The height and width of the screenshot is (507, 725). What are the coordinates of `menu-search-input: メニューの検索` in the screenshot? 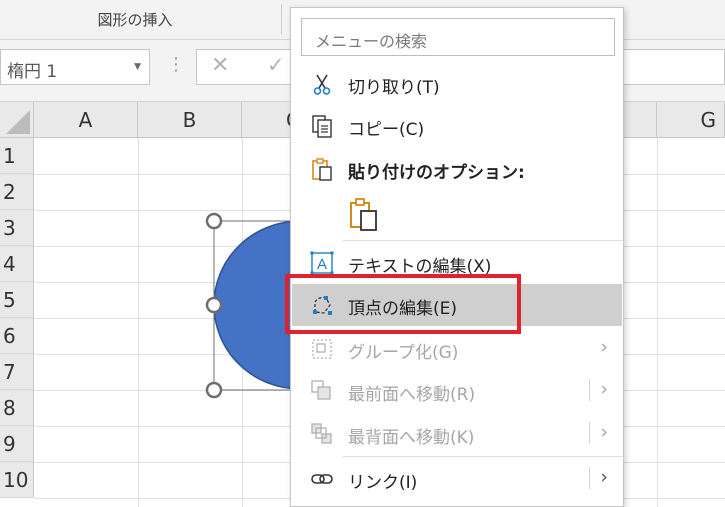 It's located at (458, 37).